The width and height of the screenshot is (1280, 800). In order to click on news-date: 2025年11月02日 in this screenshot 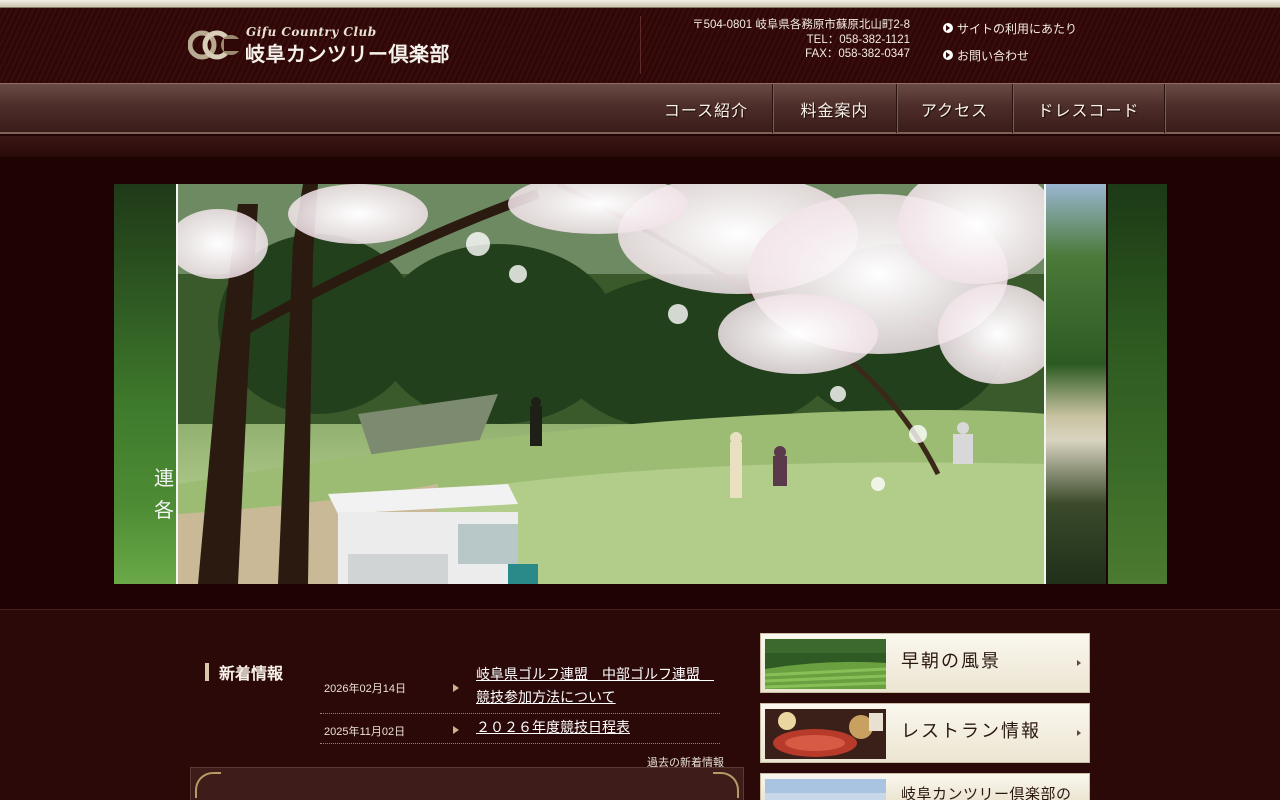, I will do `click(365, 732)`.